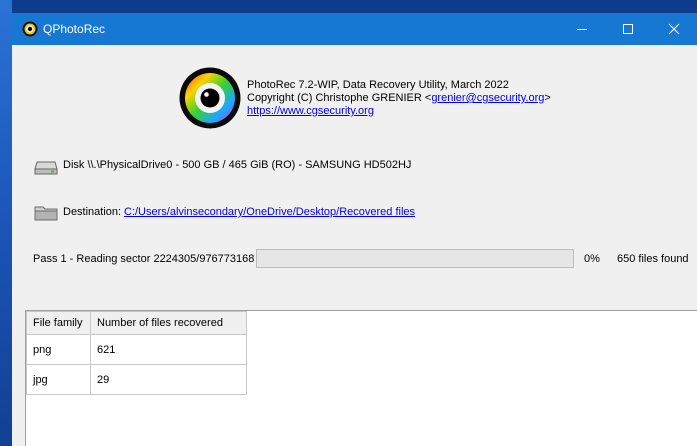  I want to click on close-button, so click(674, 29).